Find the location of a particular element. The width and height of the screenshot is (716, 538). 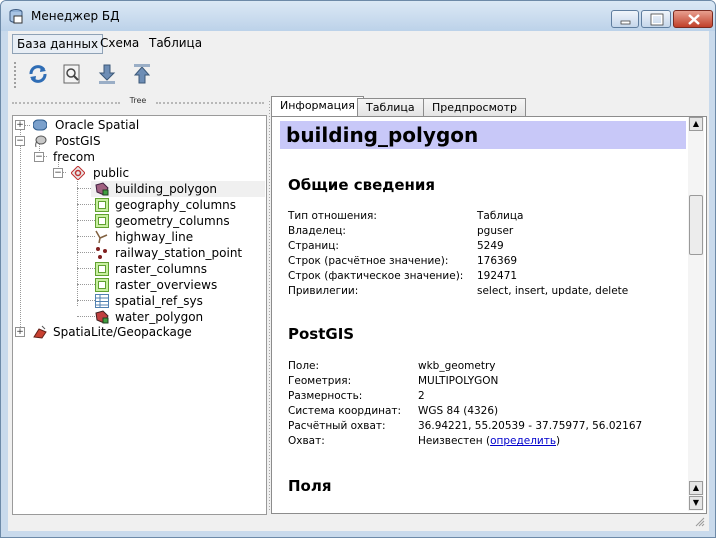

tree-item-table: raster_columns is located at coordinates (178, 269).